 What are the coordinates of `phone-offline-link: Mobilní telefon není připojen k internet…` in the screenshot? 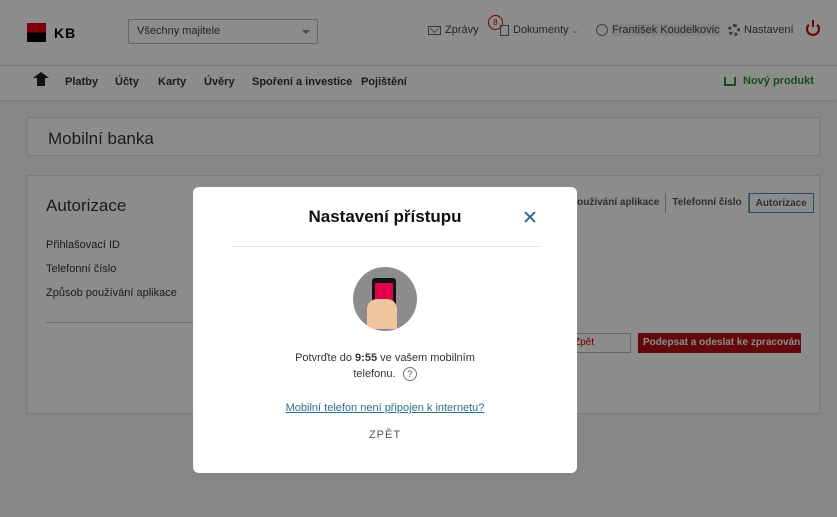 It's located at (385, 408).